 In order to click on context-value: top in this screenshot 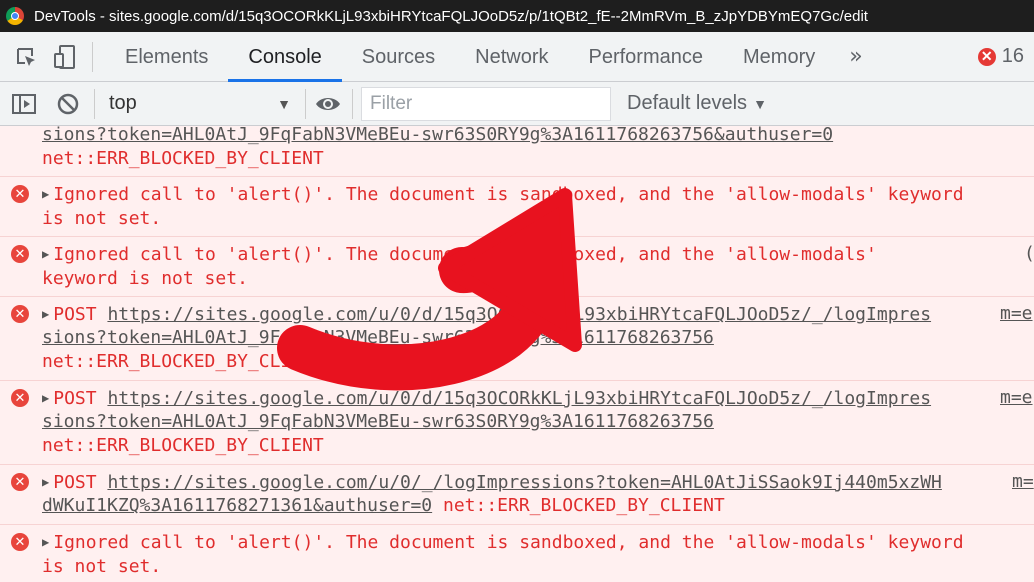, I will do `click(123, 103)`.